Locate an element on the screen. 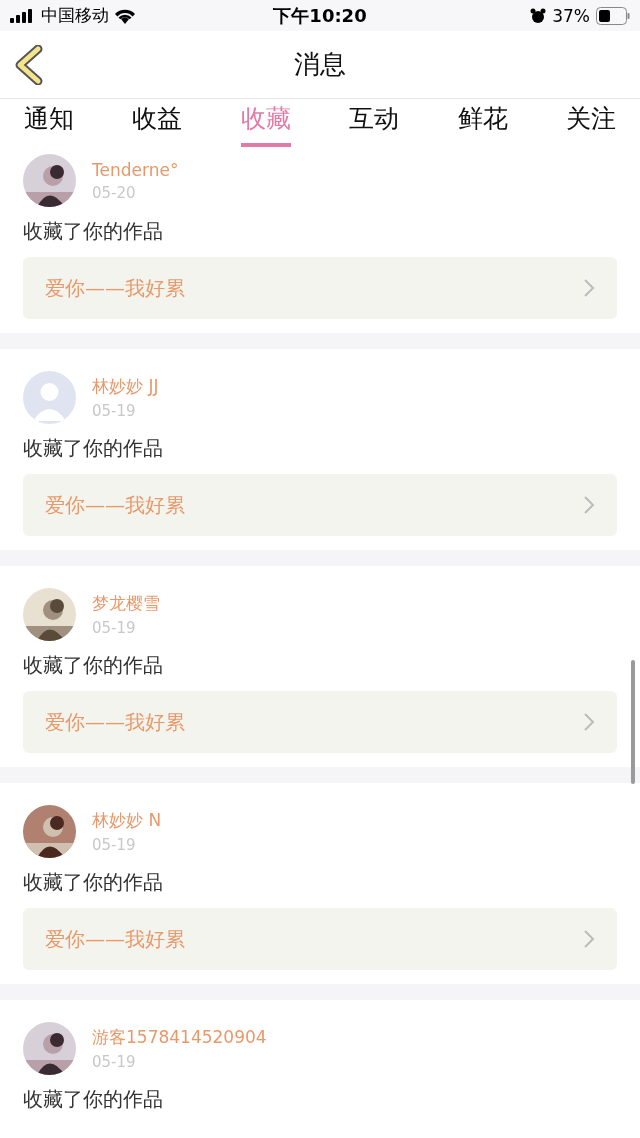  tab: 收益 is located at coordinates (157, 123).